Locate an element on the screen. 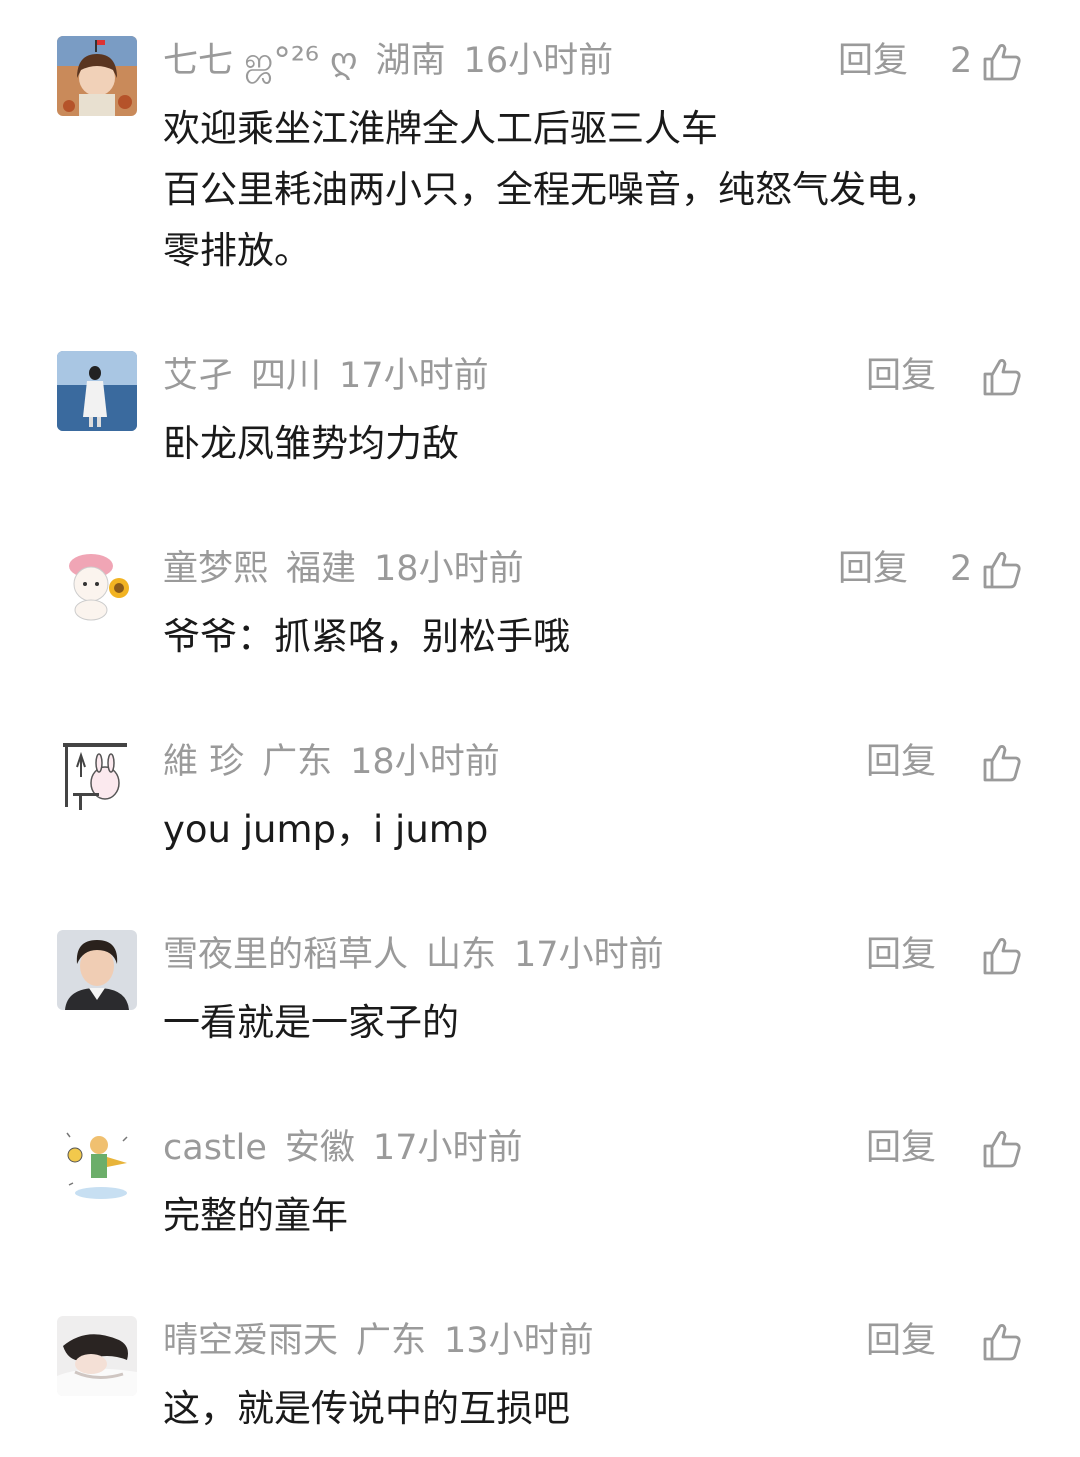  location: 福建 is located at coordinates (321, 569).